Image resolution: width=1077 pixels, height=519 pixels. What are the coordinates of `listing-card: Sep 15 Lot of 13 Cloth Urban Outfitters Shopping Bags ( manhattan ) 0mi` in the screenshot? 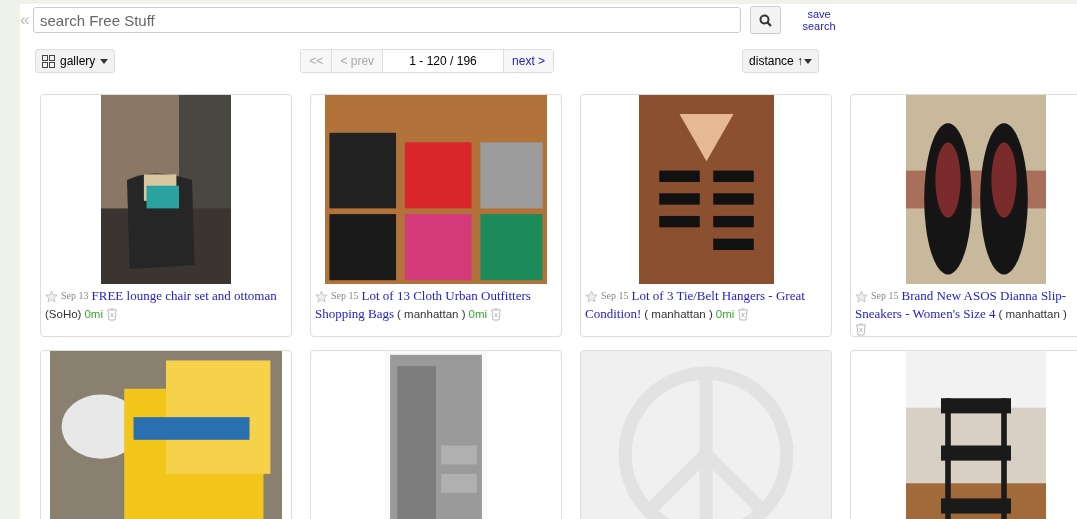 It's located at (436, 215).